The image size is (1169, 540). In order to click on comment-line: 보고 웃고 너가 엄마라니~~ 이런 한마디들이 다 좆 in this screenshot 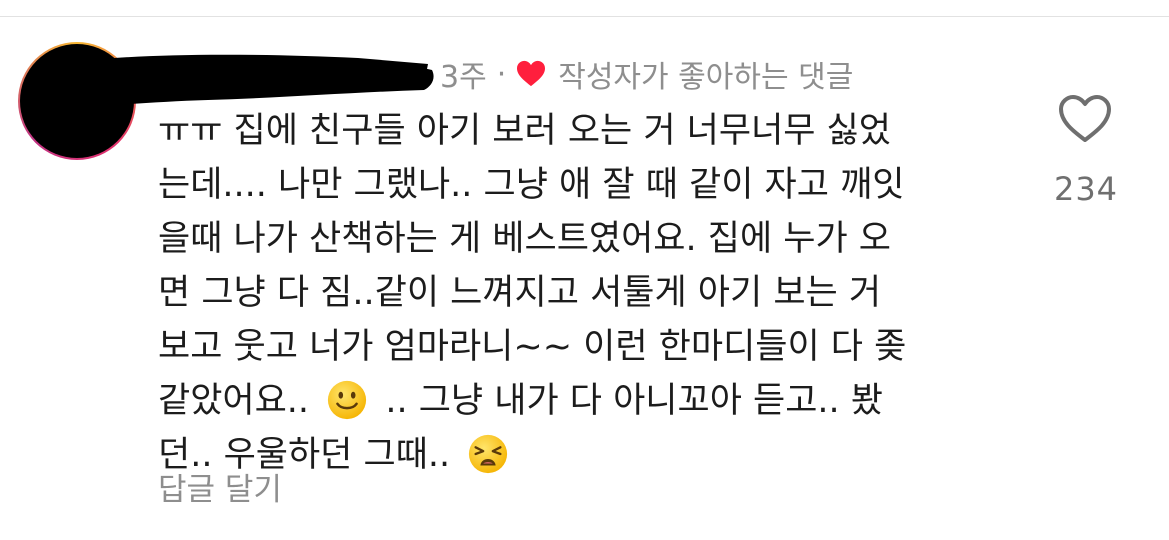, I will do `click(532, 347)`.